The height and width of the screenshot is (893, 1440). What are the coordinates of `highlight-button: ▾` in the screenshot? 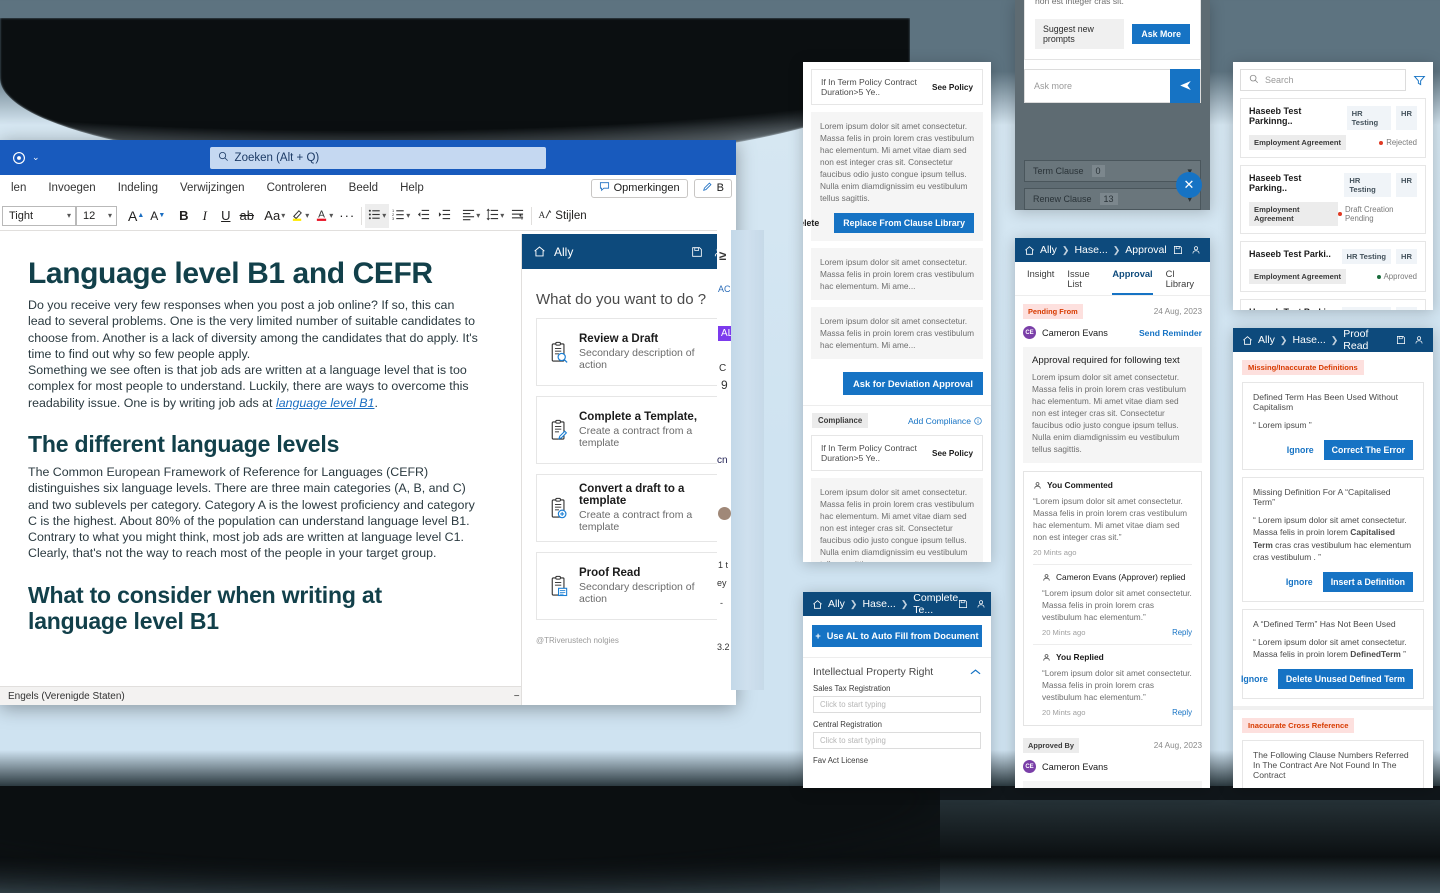 It's located at (300, 216).